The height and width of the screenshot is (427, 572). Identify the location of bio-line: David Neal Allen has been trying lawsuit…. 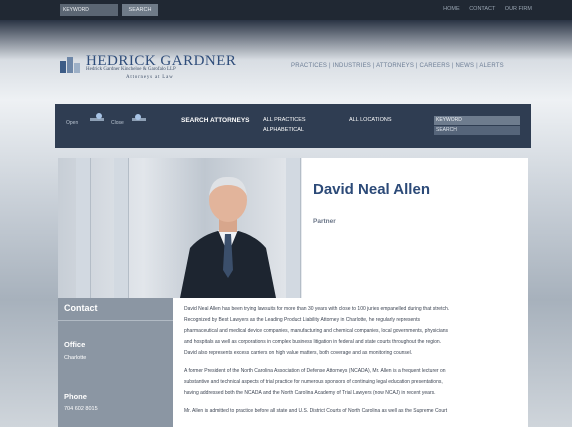
(317, 309).